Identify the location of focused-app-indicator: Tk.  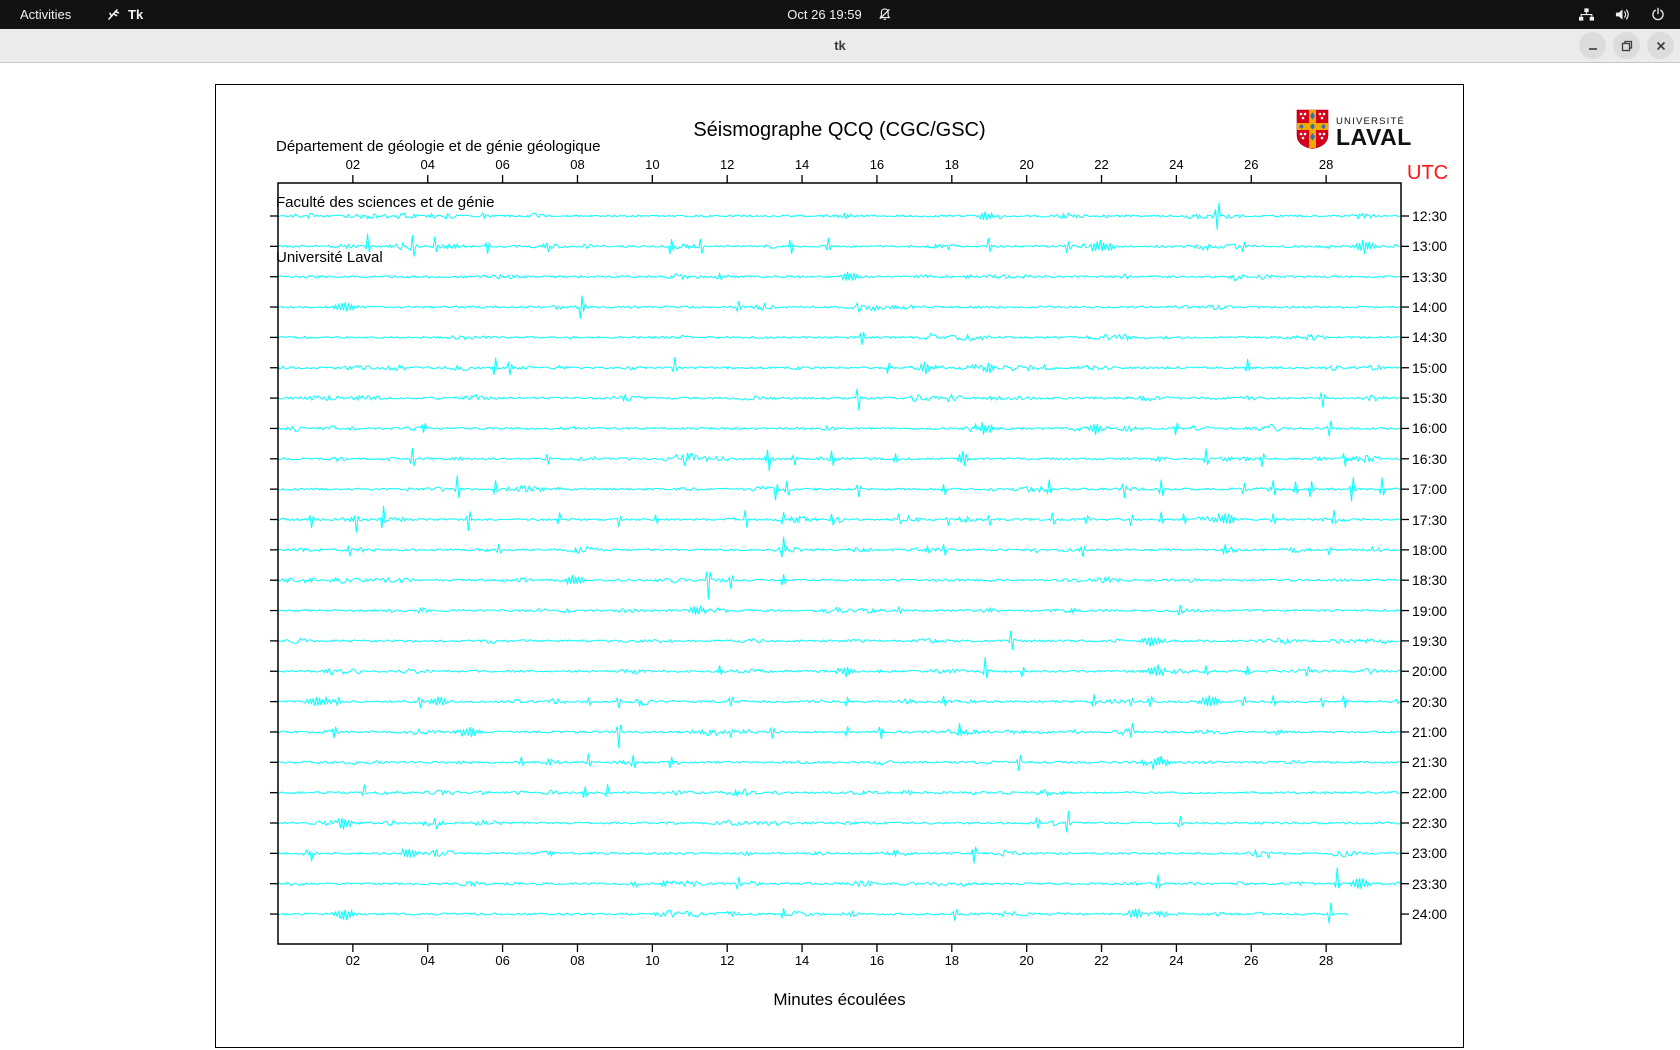
(124, 14).